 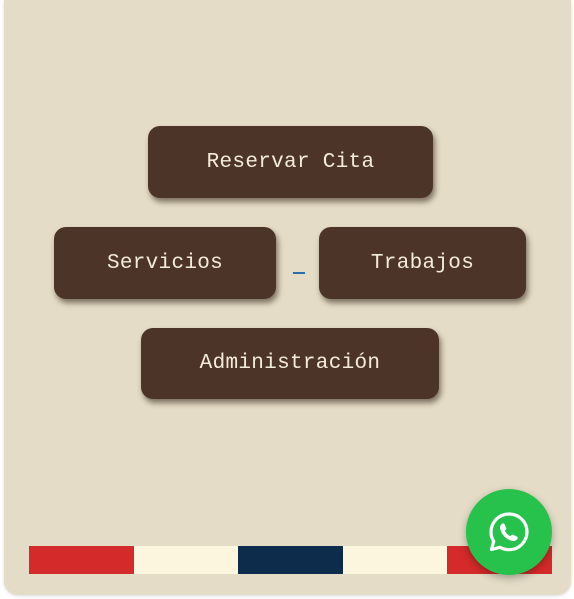 I want to click on servicios-button: Servicios, so click(x=165, y=263).